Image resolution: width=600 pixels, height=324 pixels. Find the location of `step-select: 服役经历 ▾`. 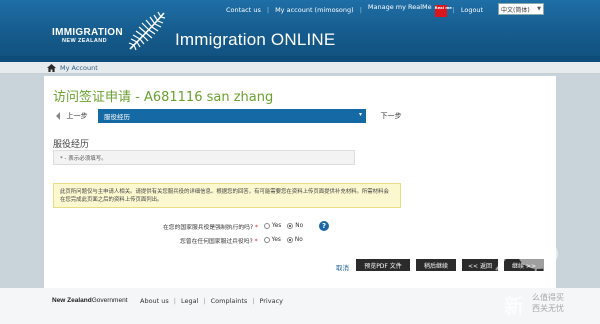

step-select: 服役经历 ▾ is located at coordinates (232, 116).